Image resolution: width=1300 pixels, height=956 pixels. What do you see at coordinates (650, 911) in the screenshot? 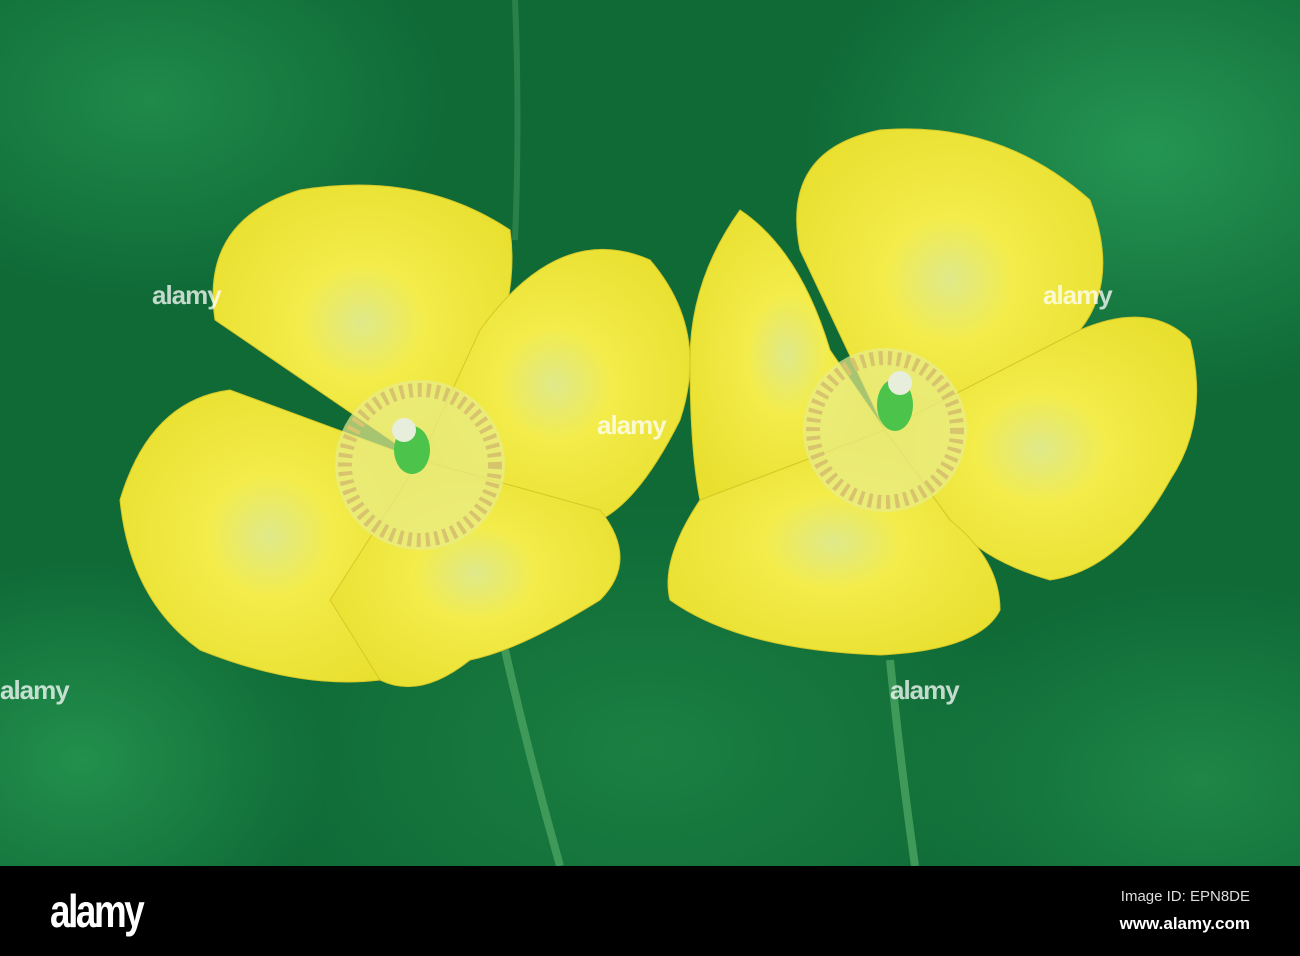
I see `footer-bar: alamy Image ID: EPN8DE www.alamy.com` at bounding box center [650, 911].